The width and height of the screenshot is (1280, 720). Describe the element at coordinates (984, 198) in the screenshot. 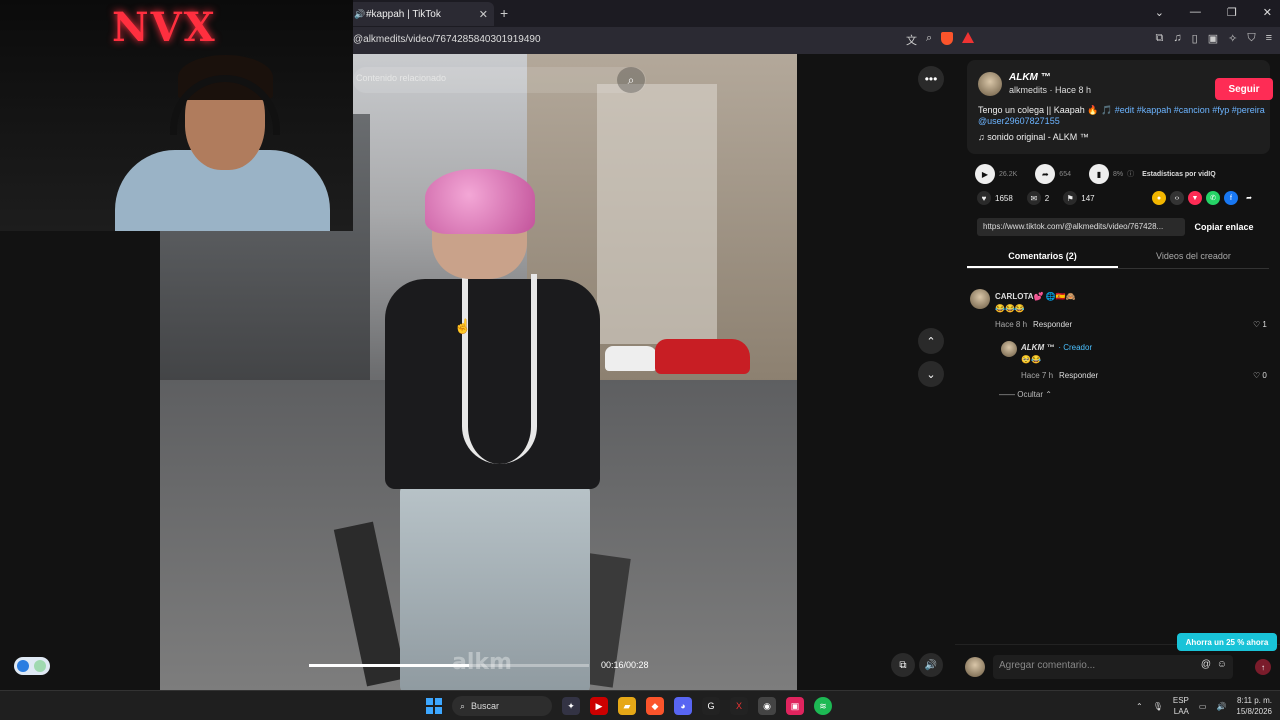

I see `heart-icon: ♥` at that location.